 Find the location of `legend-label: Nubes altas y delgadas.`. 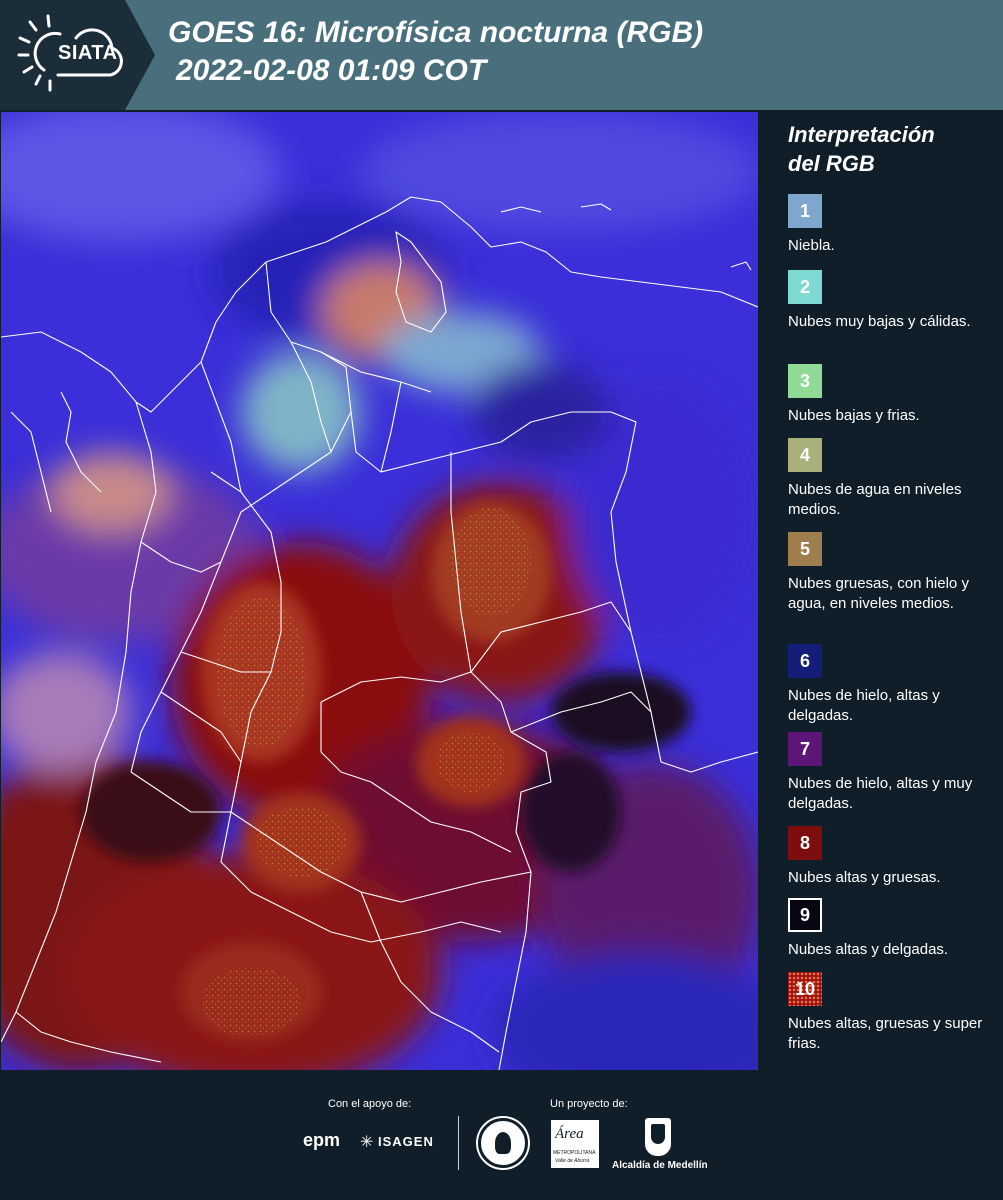

legend-label: Nubes altas y delgadas. is located at coordinates (868, 949).